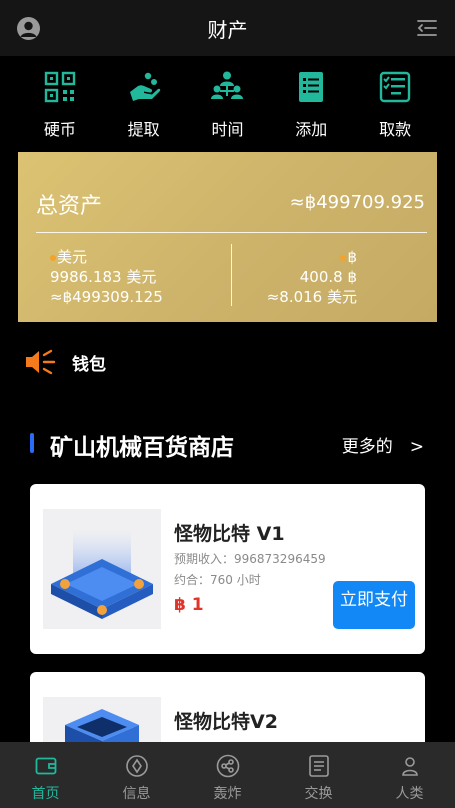 The image size is (455, 808). I want to click on tab-label: 人类, so click(409, 794).